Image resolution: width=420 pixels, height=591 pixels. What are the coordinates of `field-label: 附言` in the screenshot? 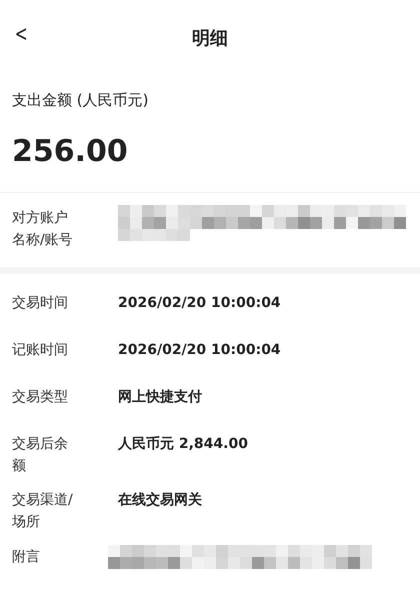 It's located at (26, 557).